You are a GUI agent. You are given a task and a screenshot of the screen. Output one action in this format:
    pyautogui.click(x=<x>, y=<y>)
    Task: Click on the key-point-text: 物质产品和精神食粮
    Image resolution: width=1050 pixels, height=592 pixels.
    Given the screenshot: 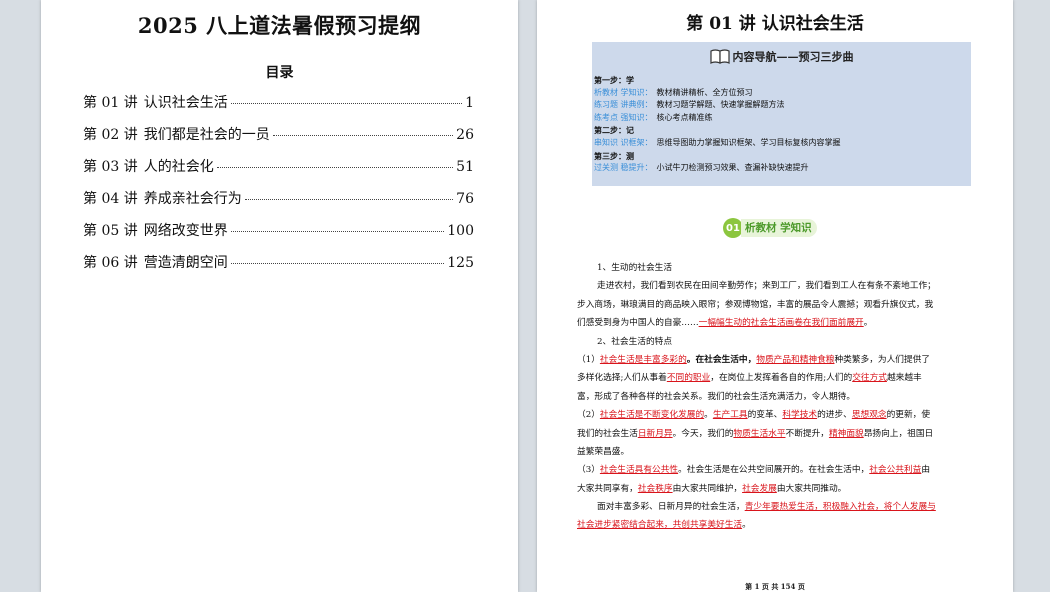 What is the action you would take?
    pyautogui.click(x=795, y=359)
    